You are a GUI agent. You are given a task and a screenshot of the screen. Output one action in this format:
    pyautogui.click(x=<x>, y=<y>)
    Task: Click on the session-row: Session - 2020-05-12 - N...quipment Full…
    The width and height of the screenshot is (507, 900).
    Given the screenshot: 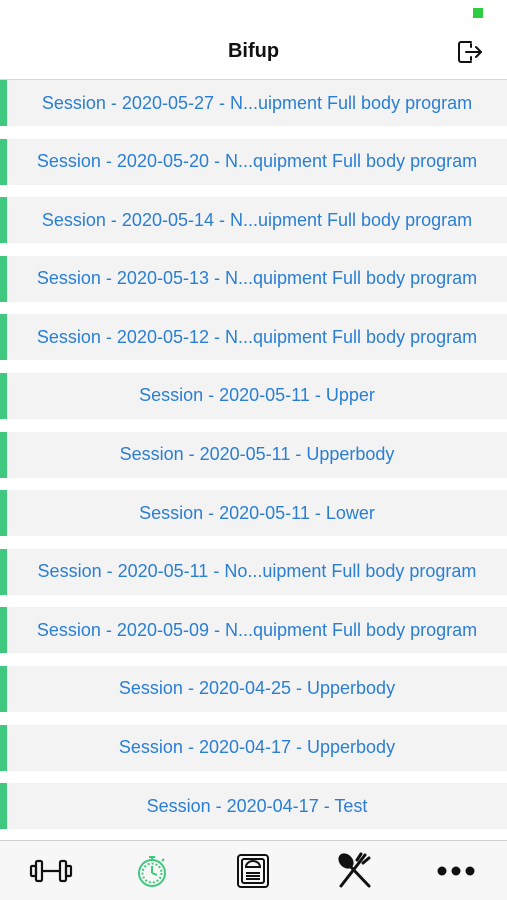 What is the action you would take?
    pyautogui.click(x=253, y=337)
    